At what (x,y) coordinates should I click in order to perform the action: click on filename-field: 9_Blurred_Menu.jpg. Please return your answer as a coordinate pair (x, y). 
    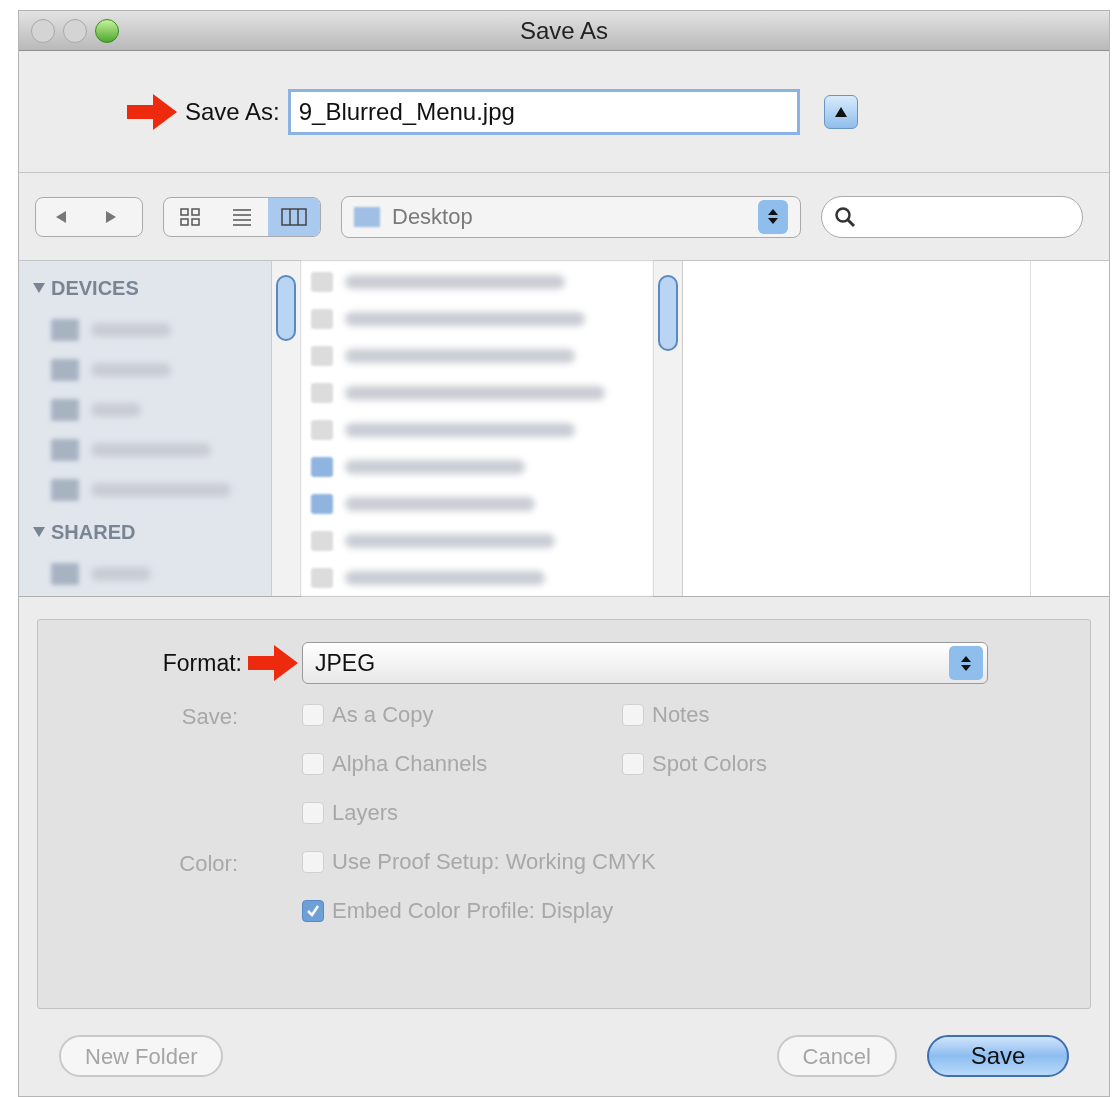
    Looking at the image, I should click on (543, 111).